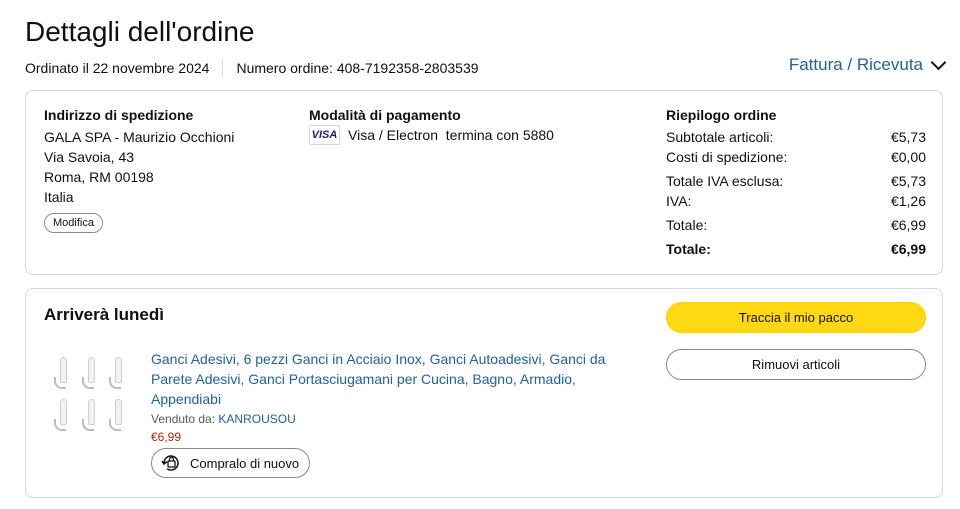  What do you see at coordinates (59, 197) in the screenshot?
I see `address-line: Italia` at bounding box center [59, 197].